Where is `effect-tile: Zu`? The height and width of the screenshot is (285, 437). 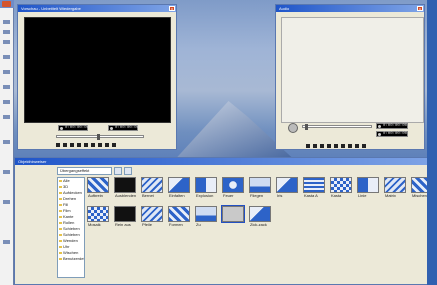 effect-tile: Zu is located at coordinates (206, 218).